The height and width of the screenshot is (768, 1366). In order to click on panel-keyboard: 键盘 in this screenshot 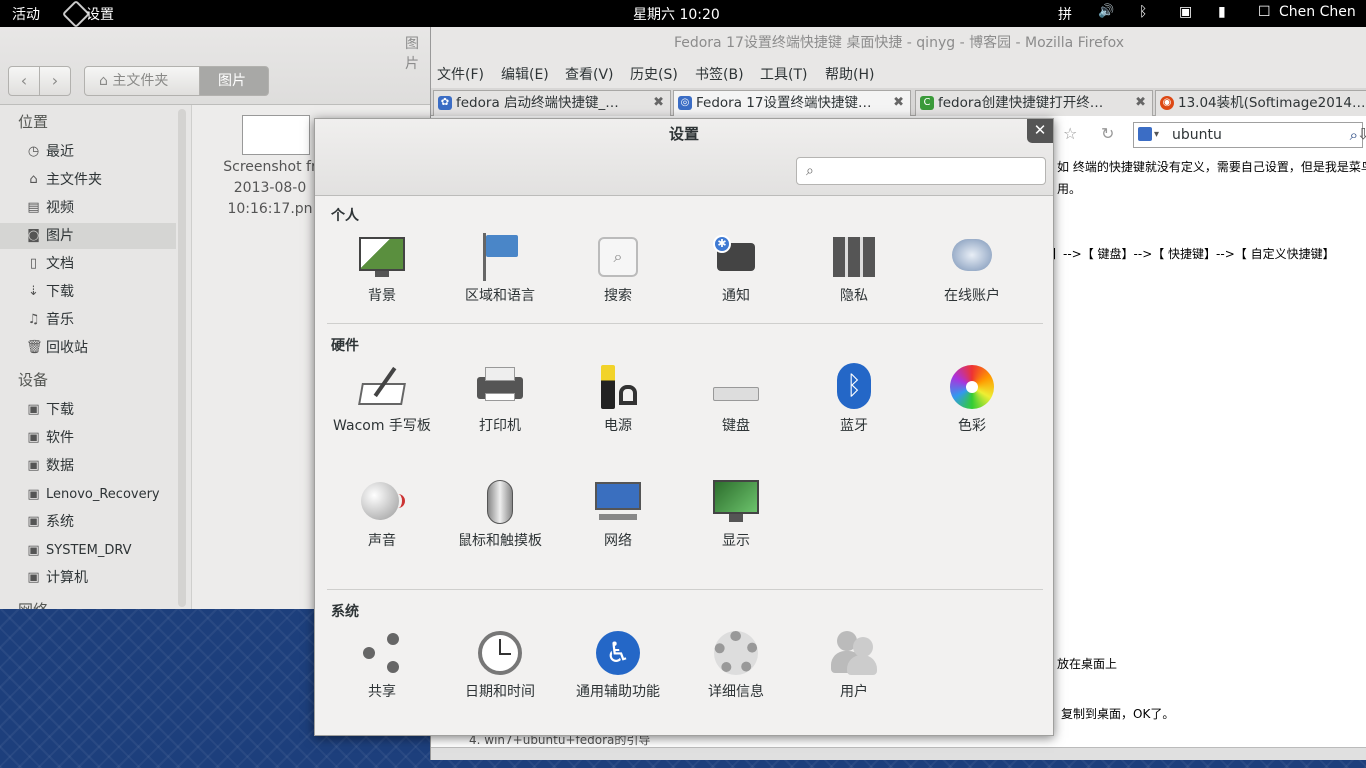, I will do `click(736, 399)`.